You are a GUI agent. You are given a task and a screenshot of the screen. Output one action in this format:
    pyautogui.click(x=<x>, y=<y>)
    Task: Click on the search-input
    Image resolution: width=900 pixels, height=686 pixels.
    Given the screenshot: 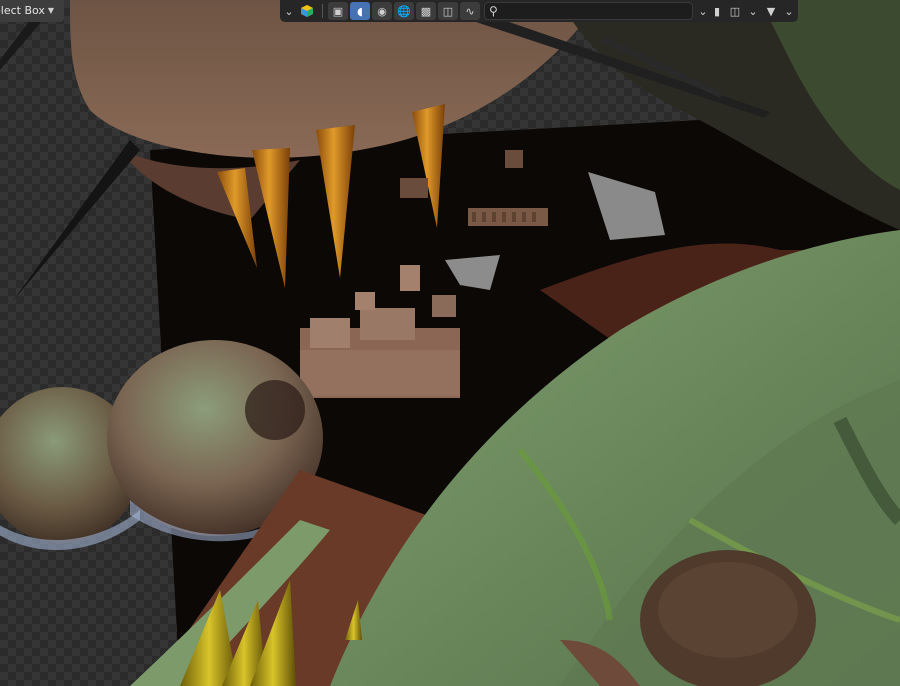 What is the action you would take?
    pyautogui.click(x=594, y=11)
    